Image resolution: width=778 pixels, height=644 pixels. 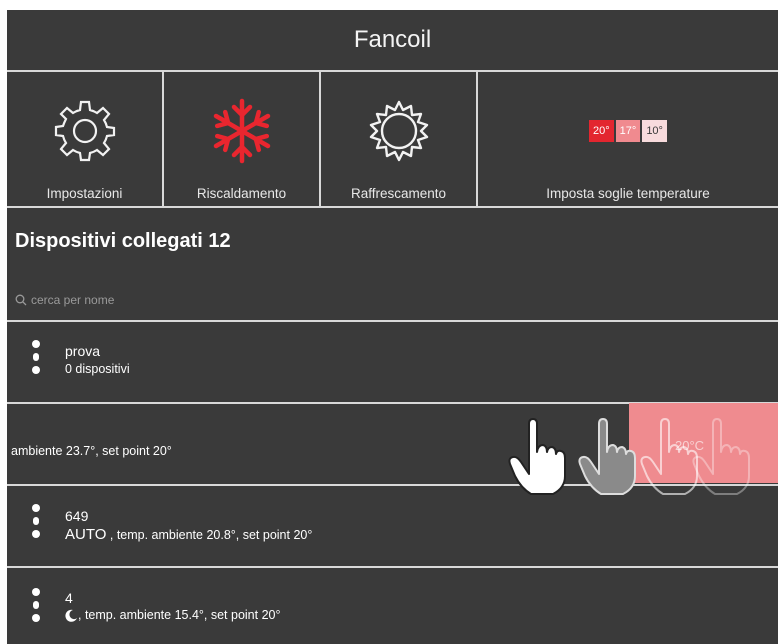 I want to click on device-detail: , temp. ambiente 15.4°, set point 20°, so click(x=179, y=615).